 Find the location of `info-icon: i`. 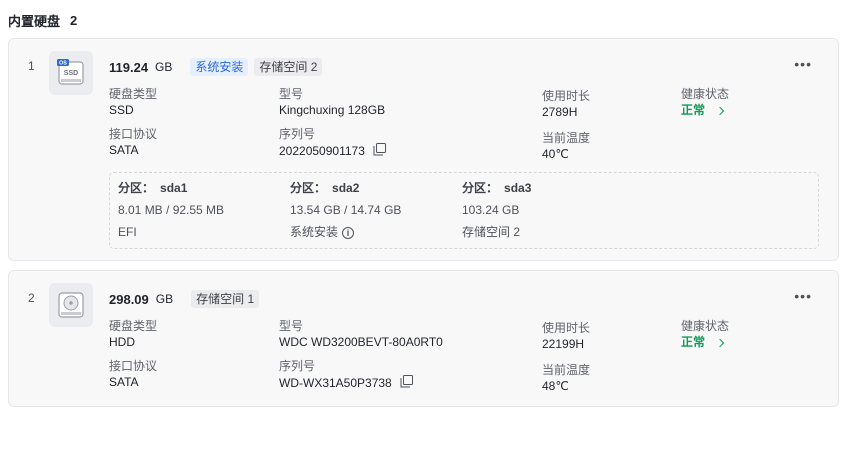

info-icon: i is located at coordinates (348, 232).